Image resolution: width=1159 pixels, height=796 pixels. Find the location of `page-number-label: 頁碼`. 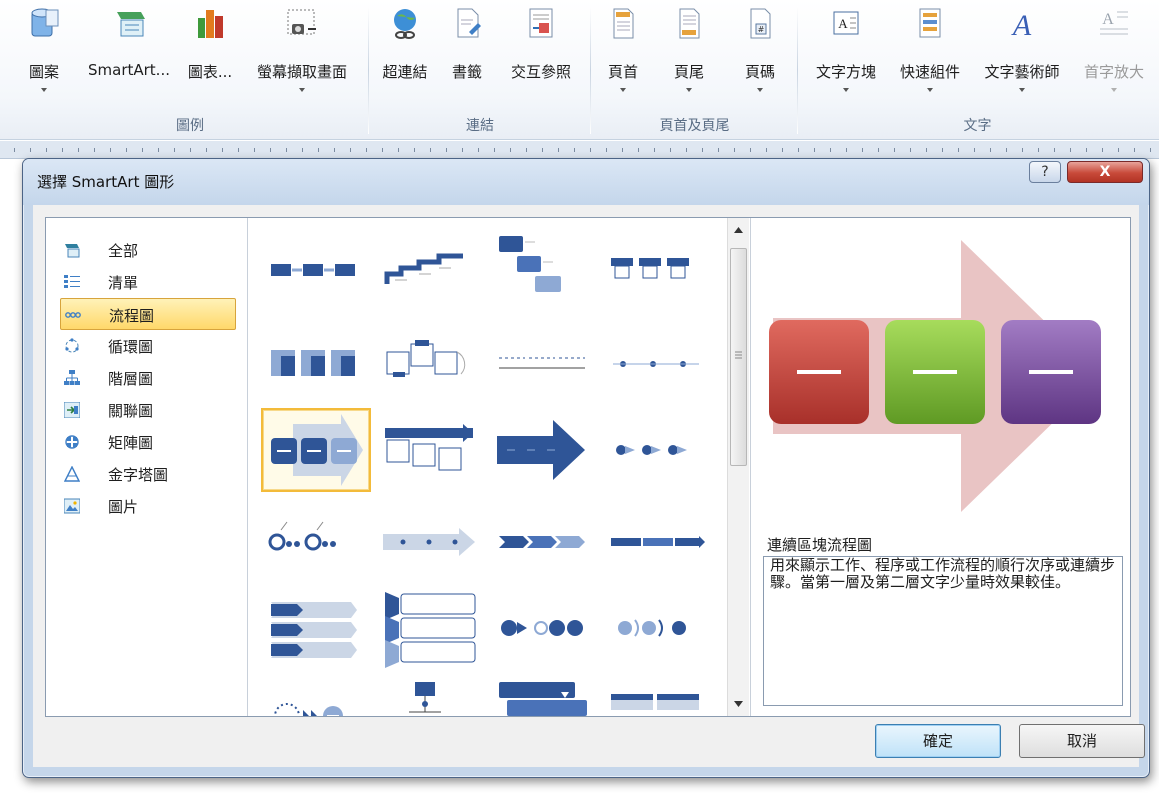

page-number-label: 頁碼 is located at coordinates (759, 72).